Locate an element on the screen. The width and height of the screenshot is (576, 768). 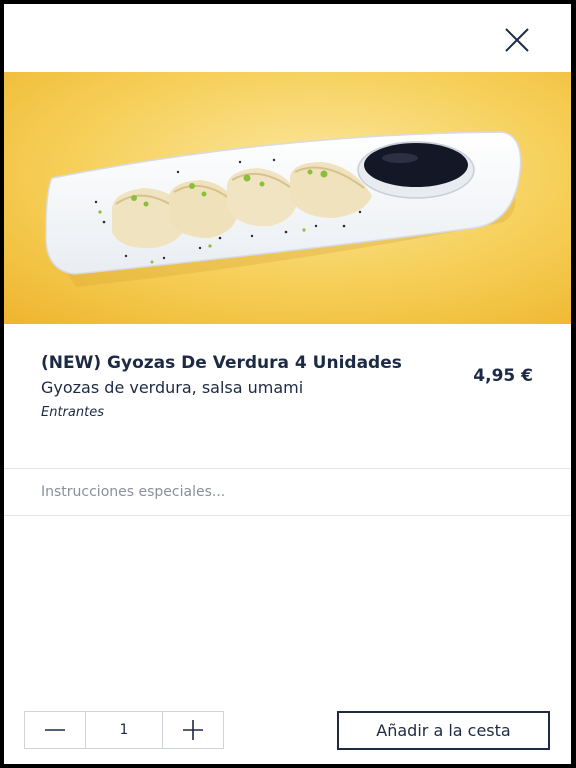
quantity-value: 1 is located at coordinates (124, 730).